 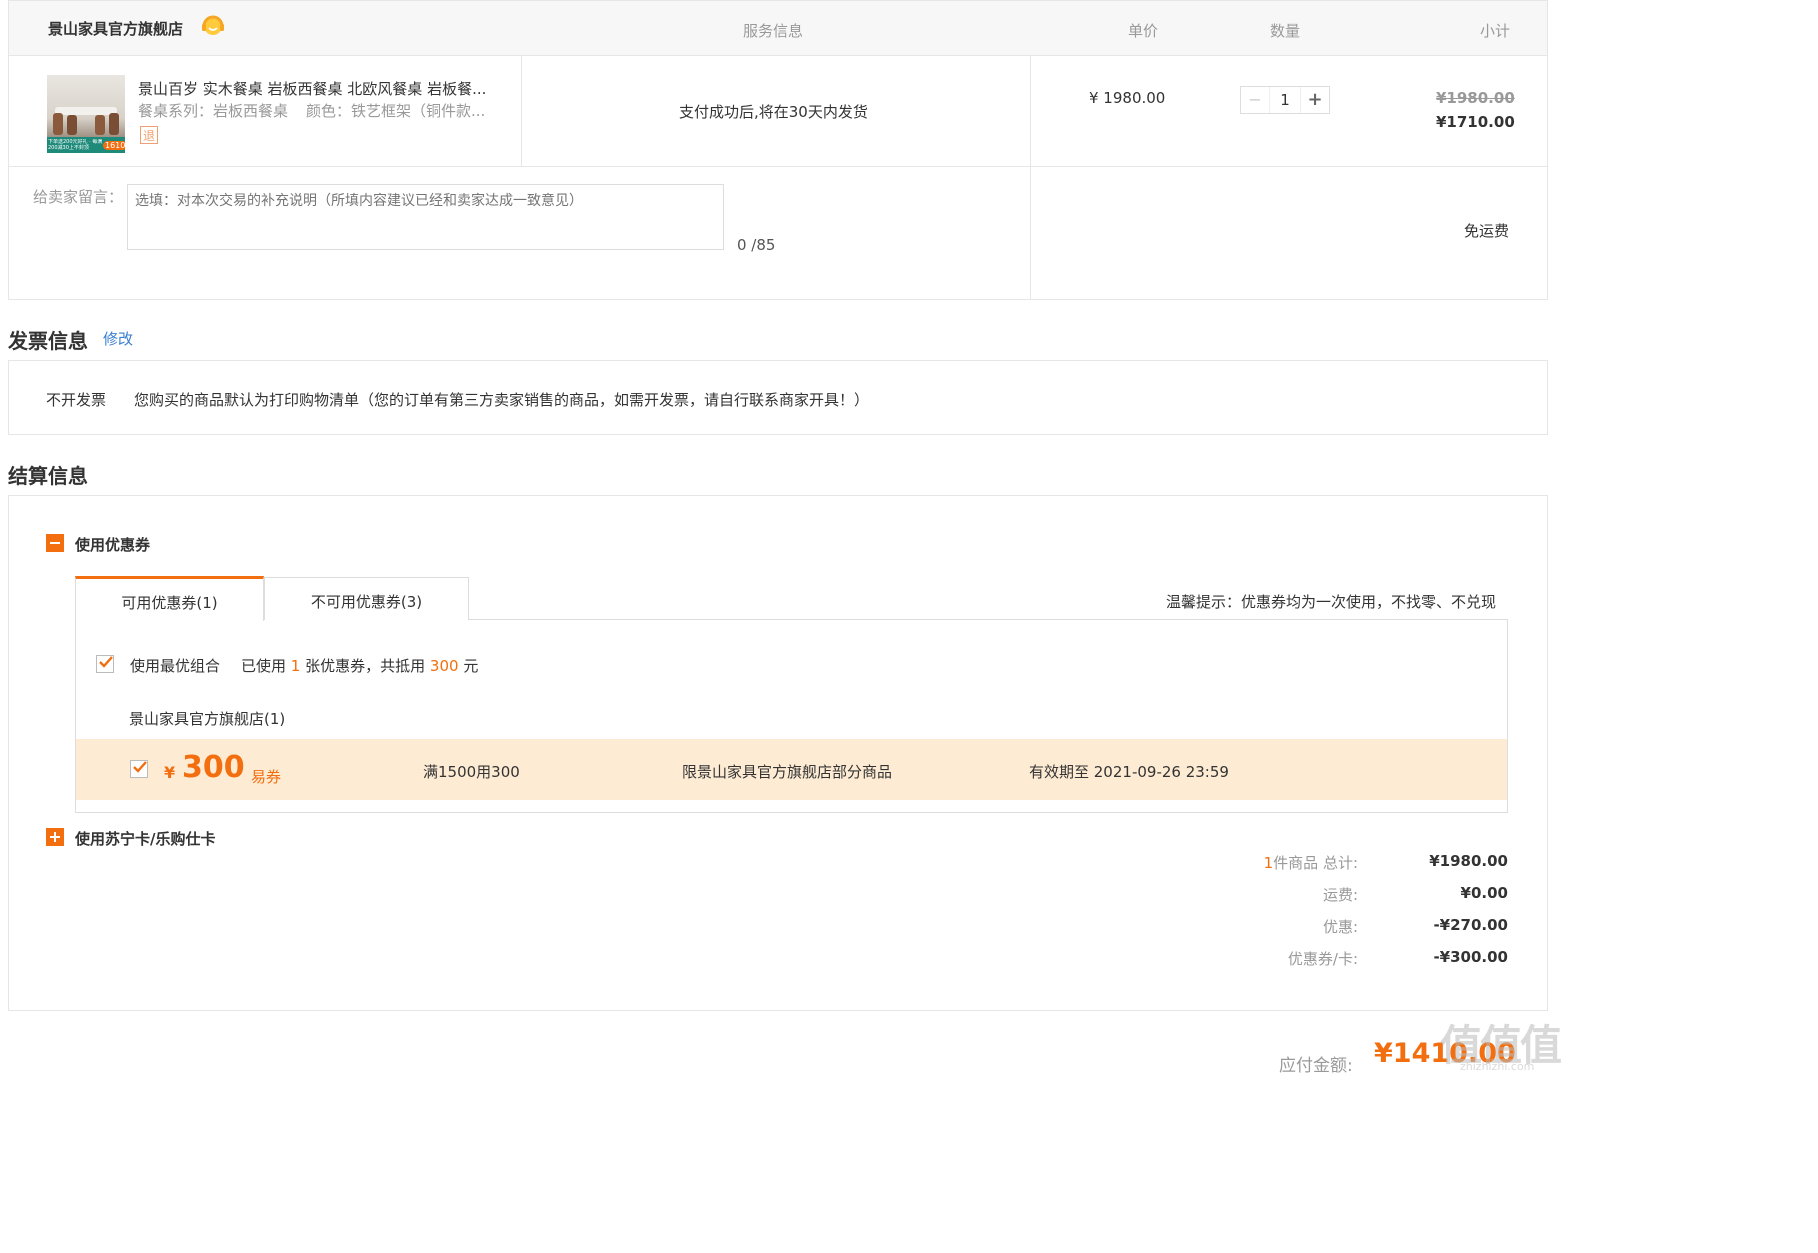 What do you see at coordinates (78, 197) in the screenshot?
I see `message-label: 给卖家留言：` at bounding box center [78, 197].